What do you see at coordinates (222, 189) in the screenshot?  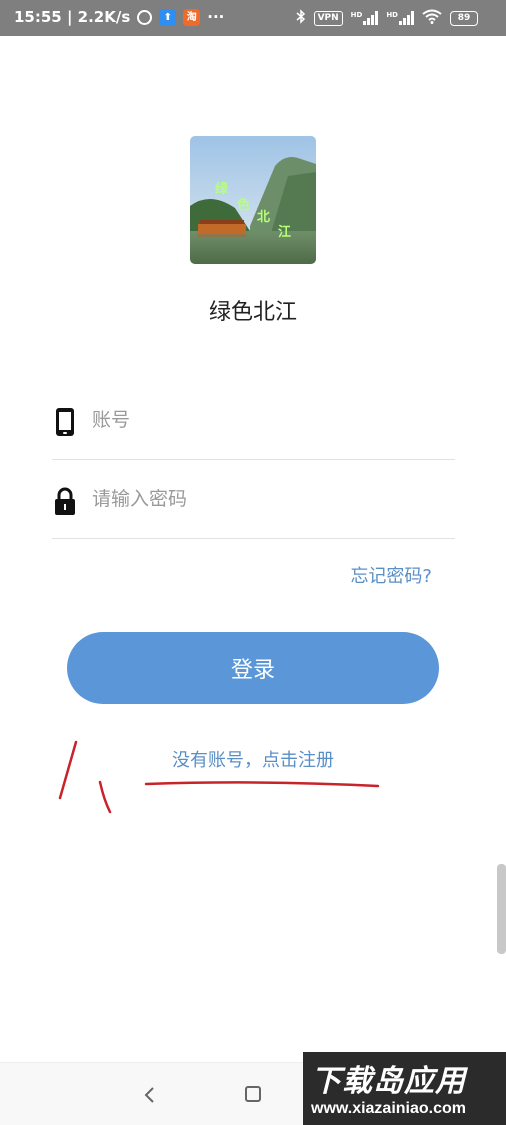 I see `logo-char-1: 绿` at bounding box center [222, 189].